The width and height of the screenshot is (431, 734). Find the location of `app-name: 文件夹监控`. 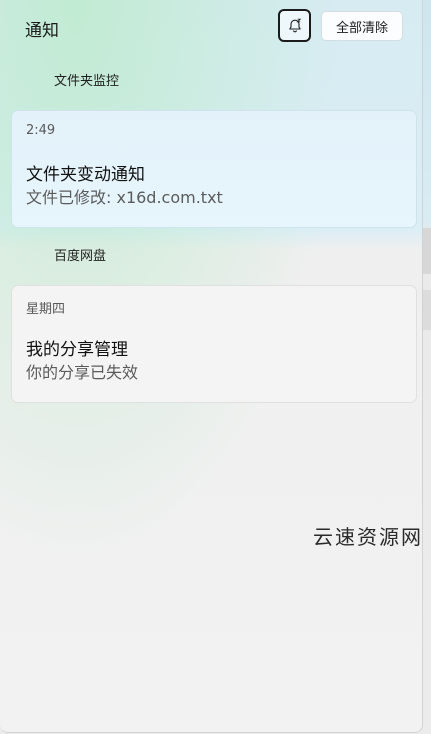

app-name: 文件夹监控 is located at coordinates (87, 81).